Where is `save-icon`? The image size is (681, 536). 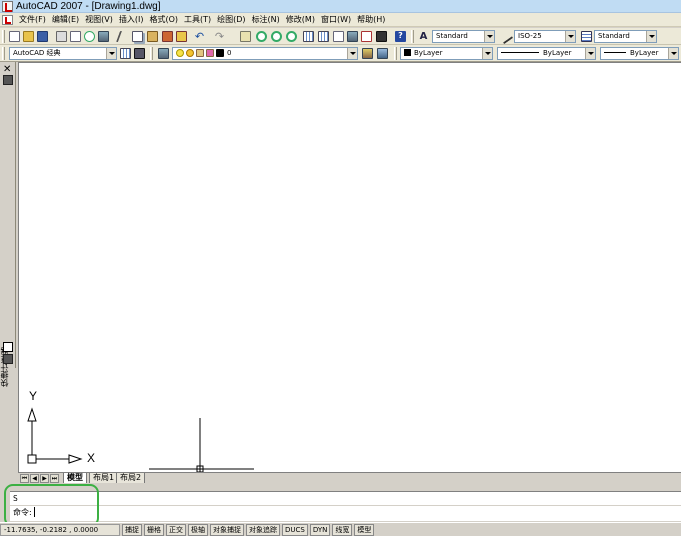 save-icon is located at coordinates (42, 36).